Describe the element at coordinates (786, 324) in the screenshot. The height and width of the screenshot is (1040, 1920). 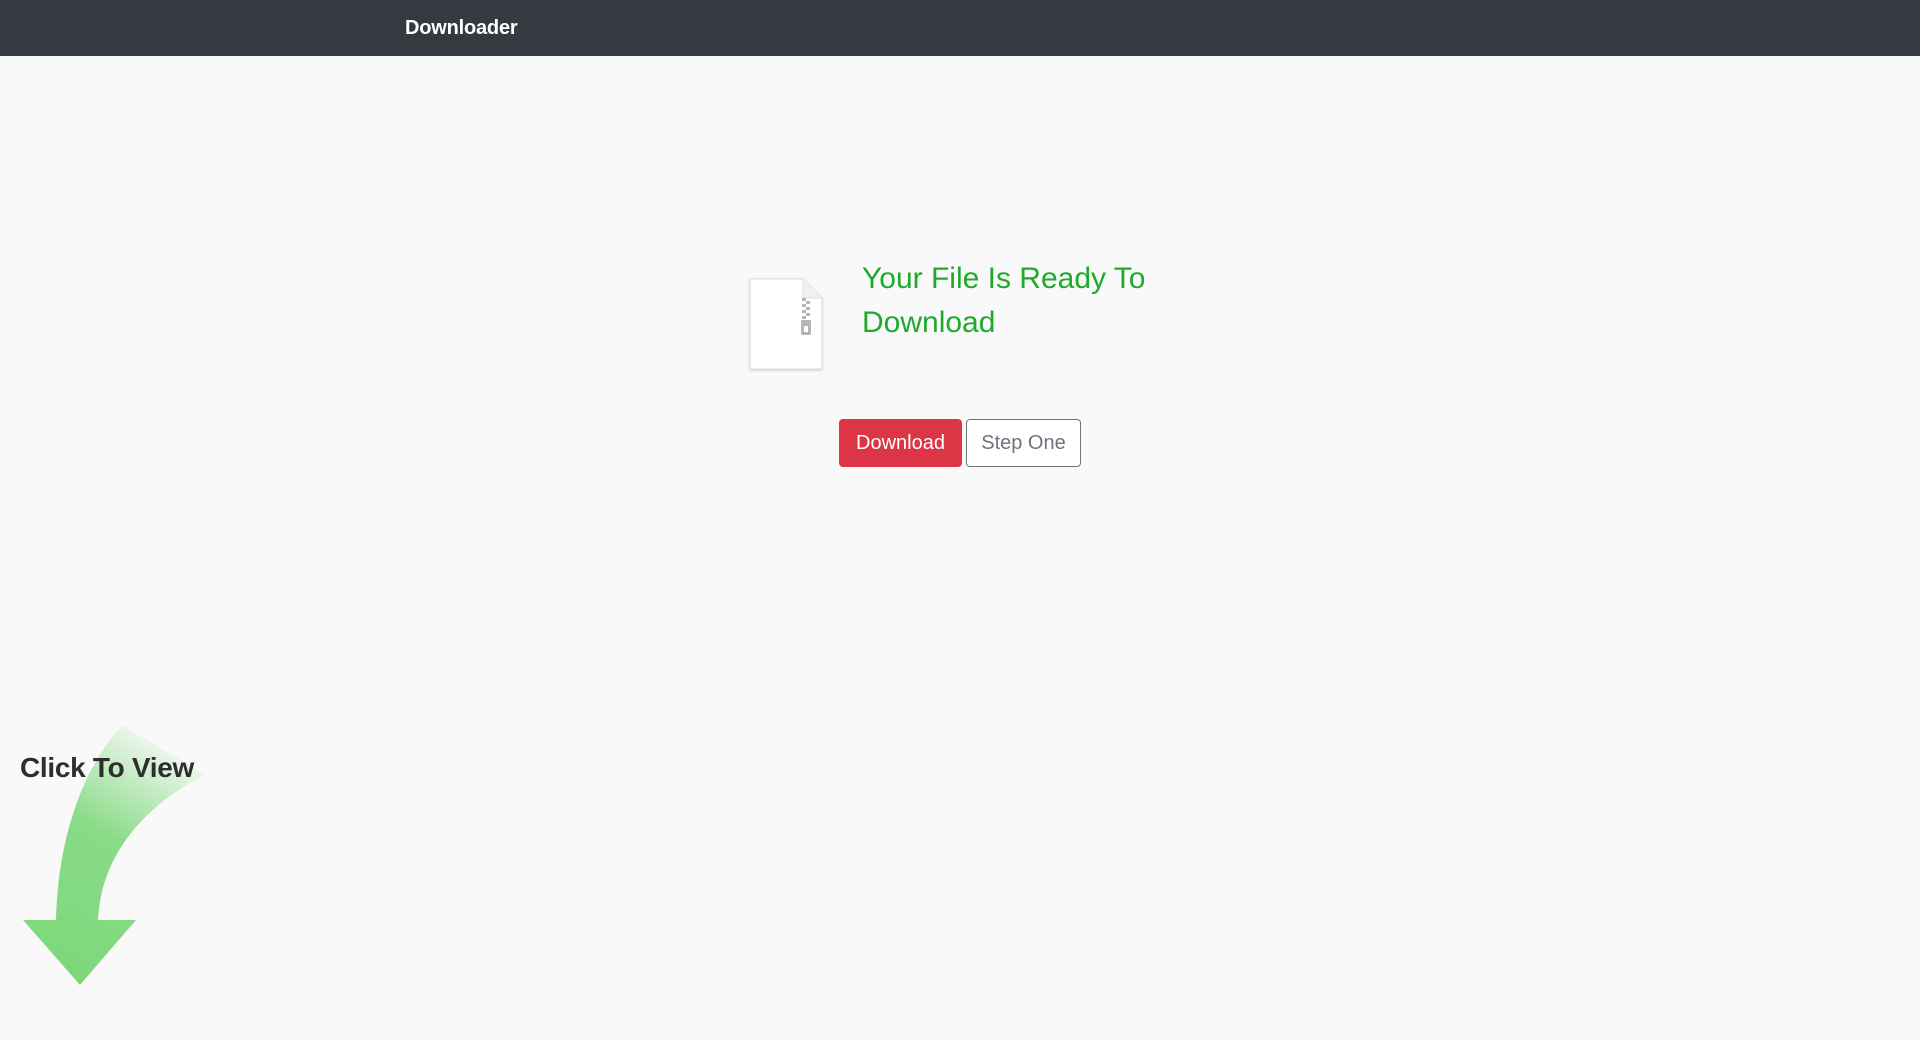
I see `zip-file-icon` at that location.